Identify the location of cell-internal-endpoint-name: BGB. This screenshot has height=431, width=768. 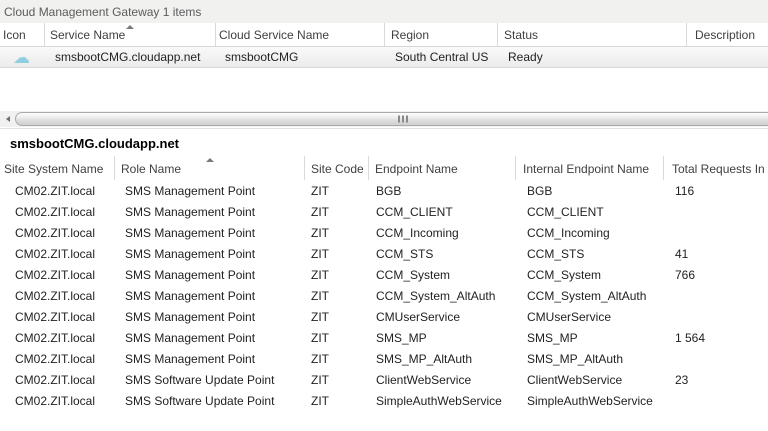
(540, 190).